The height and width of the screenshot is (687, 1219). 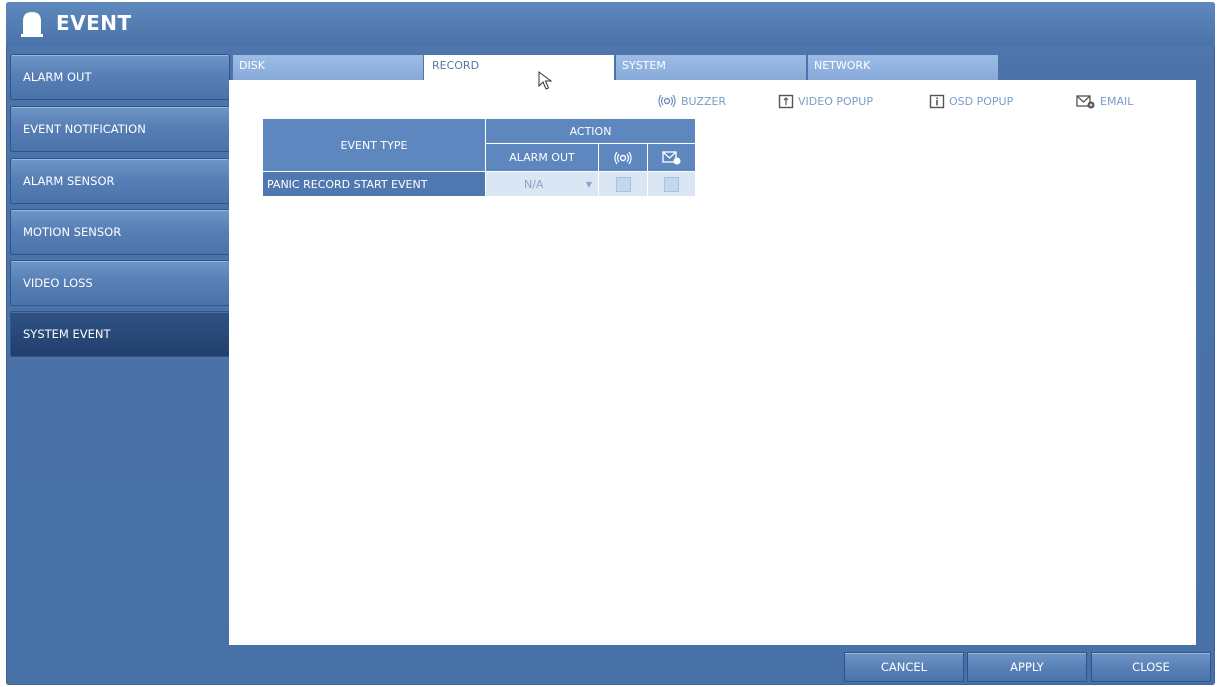 What do you see at coordinates (981, 101) in the screenshot?
I see `legend-label: OSD POPUP` at bounding box center [981, 101].